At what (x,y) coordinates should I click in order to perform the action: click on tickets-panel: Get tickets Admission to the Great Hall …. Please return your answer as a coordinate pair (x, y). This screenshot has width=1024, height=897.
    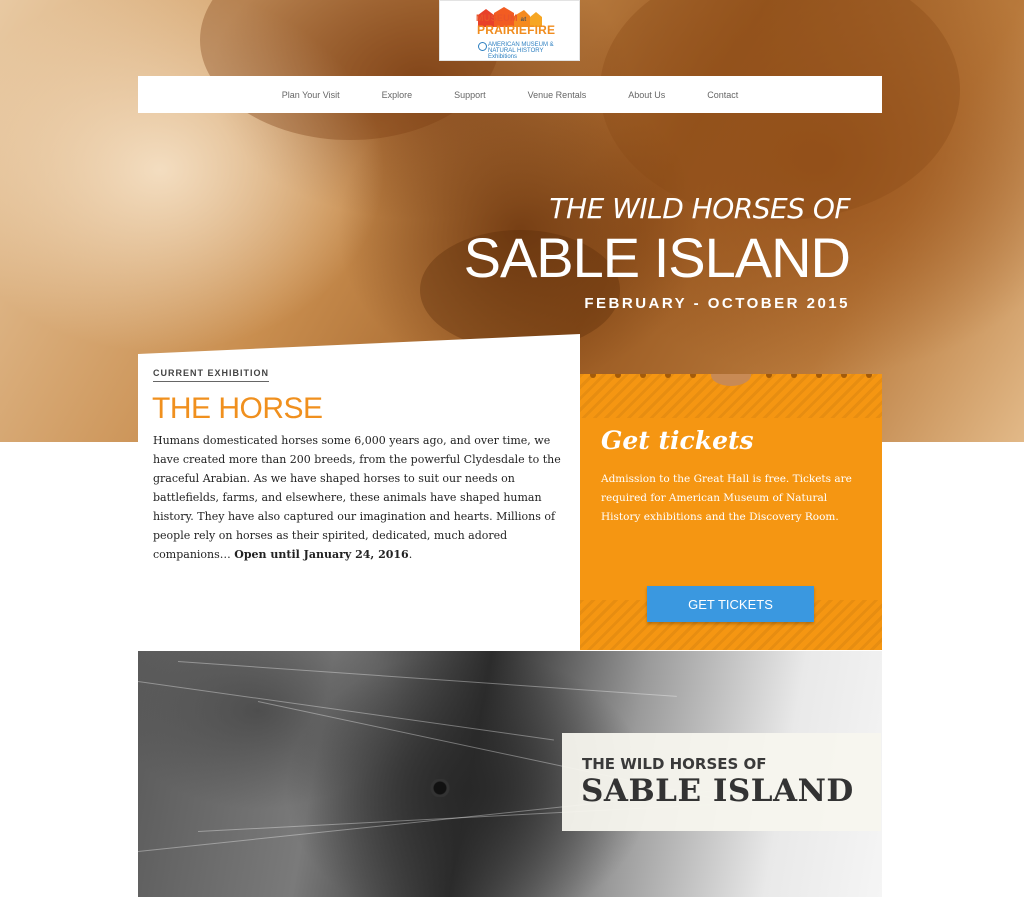
    Looking at the image, I should click on (731, 512).